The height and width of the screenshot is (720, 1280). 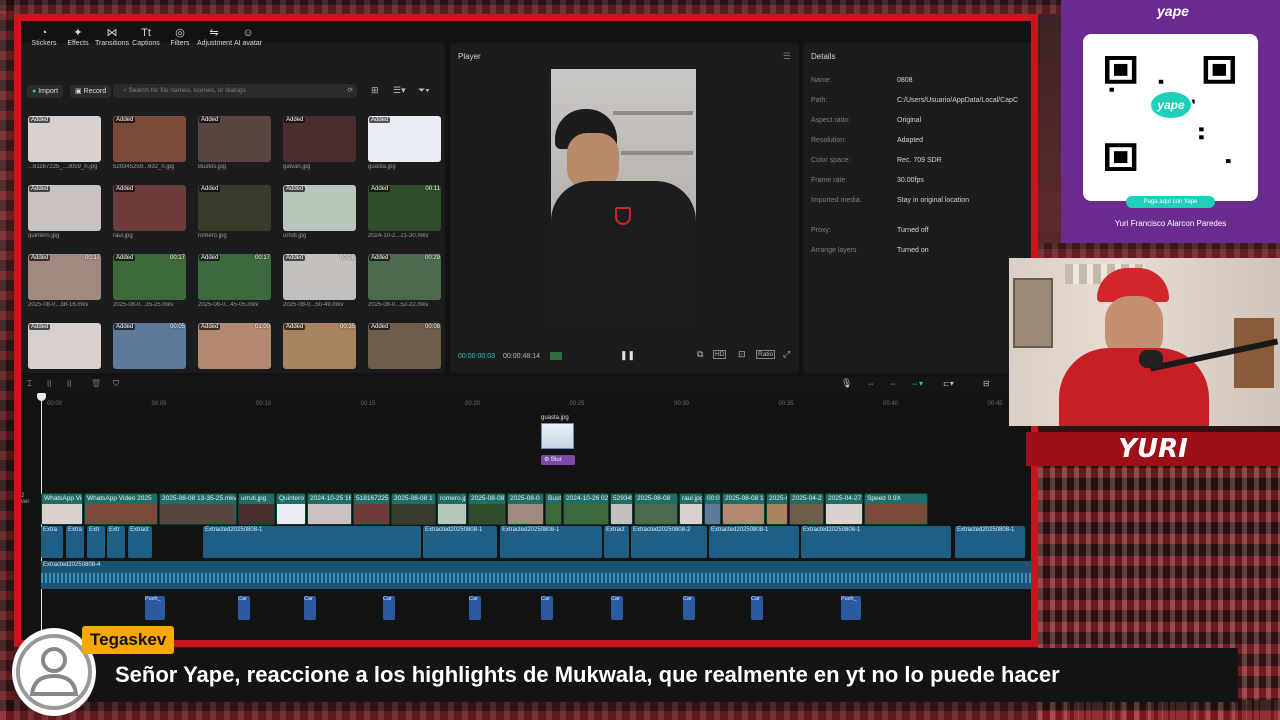 What do you see at coordinates (700, 354) in the screenshot?
I see `crop-icon: ⧉` at bounding box center [700, 354].